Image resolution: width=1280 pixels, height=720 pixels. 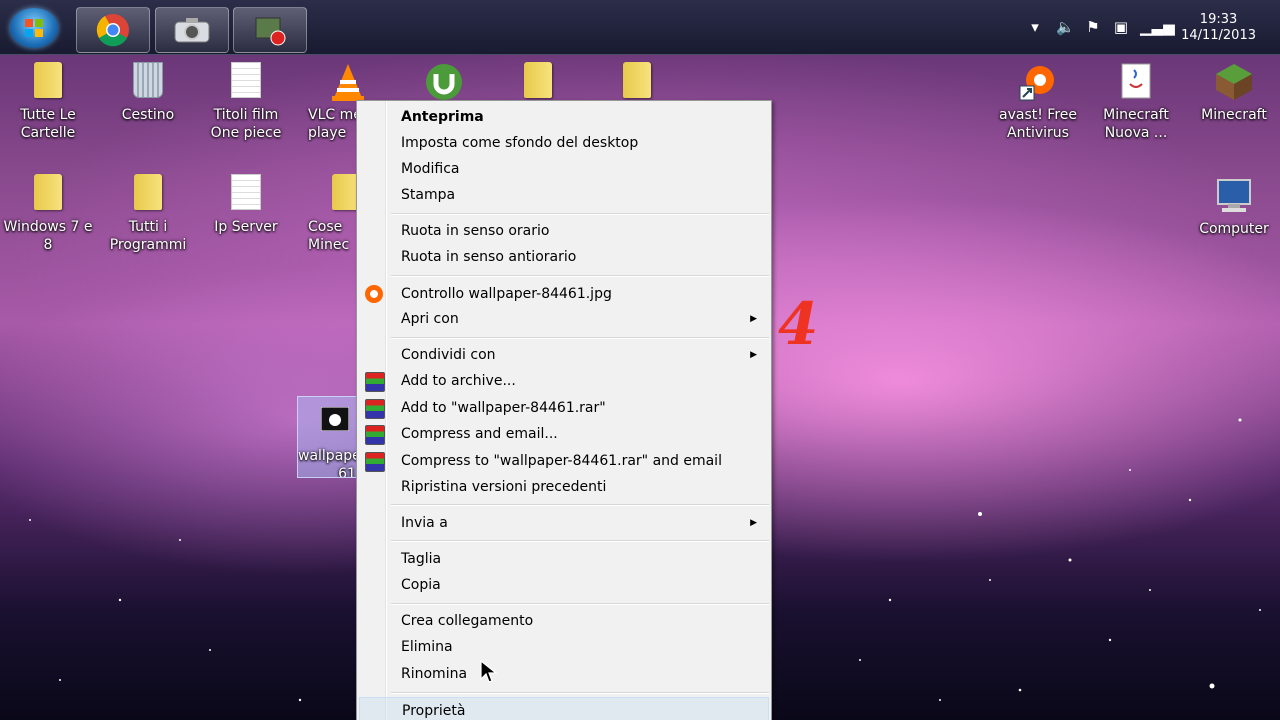 I want to click on menu-item-label: Invia a, so click(x=424, y=523).